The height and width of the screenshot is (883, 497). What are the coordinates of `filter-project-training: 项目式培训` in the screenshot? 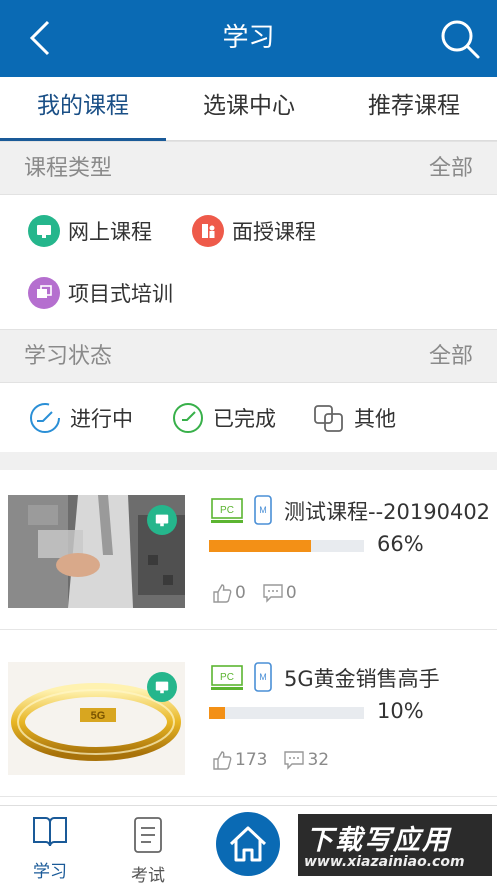 It's located at (100, 293).